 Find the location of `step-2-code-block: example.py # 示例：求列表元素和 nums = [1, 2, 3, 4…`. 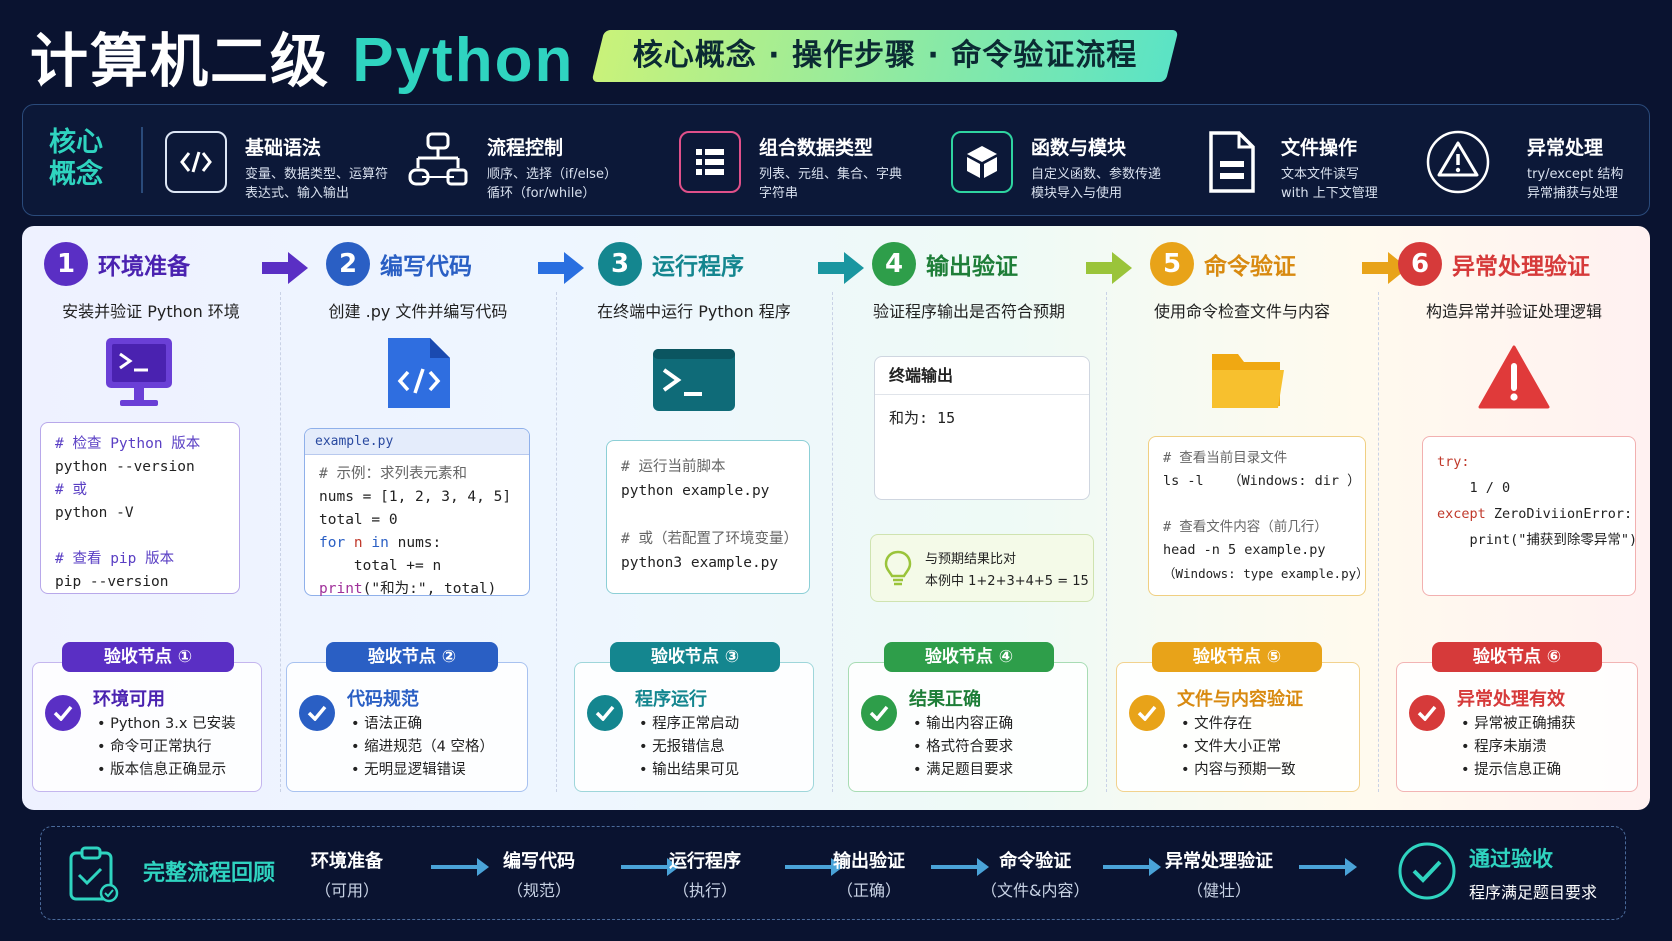

step-2-code-block: example.py # 示例：求列表元素和 nums = [1, 2, 3, 4… is located at coordinates (417, 512).